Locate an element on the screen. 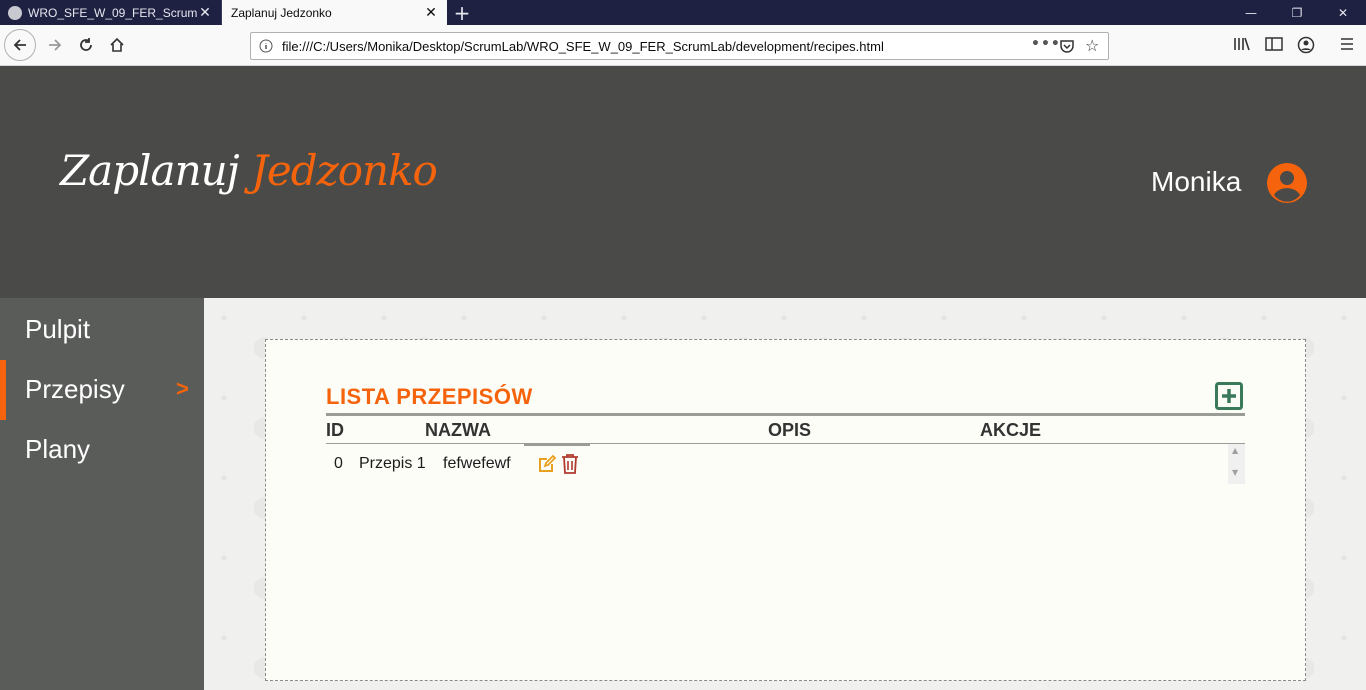  cell-name: Przepis 1 is located at coordinates (392, 463).